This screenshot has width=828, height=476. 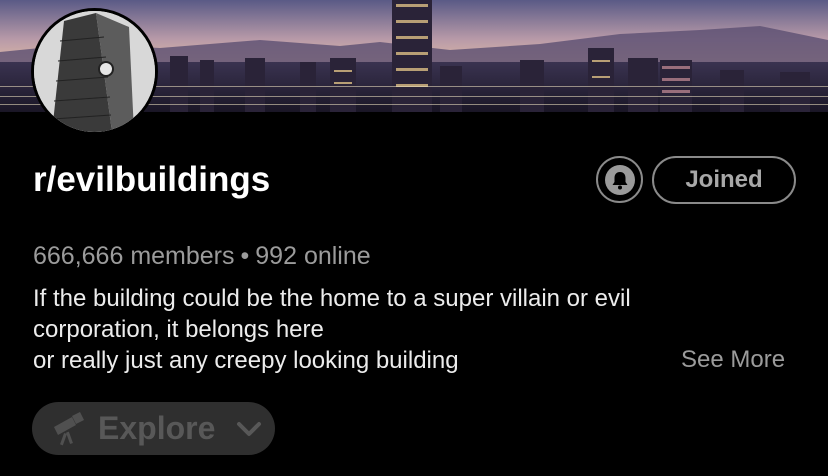 I want to click on notification-bell-button, so click(x=619, y=179).